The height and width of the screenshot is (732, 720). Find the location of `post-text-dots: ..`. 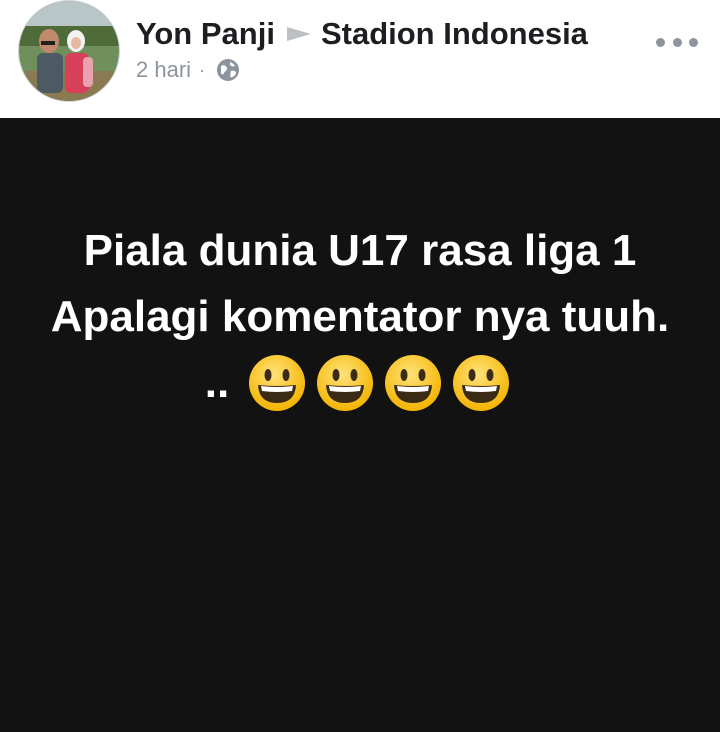

post-text-dots: .. is located at coordinates (217, 382).